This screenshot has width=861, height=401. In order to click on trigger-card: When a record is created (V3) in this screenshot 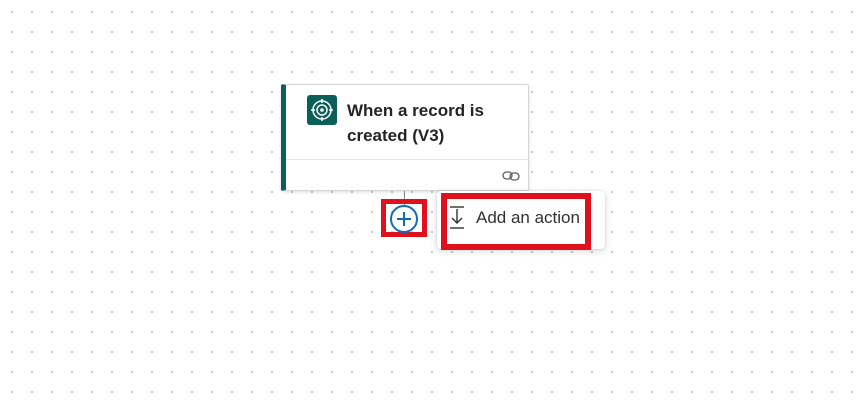, I will do `click(405, 137)`.